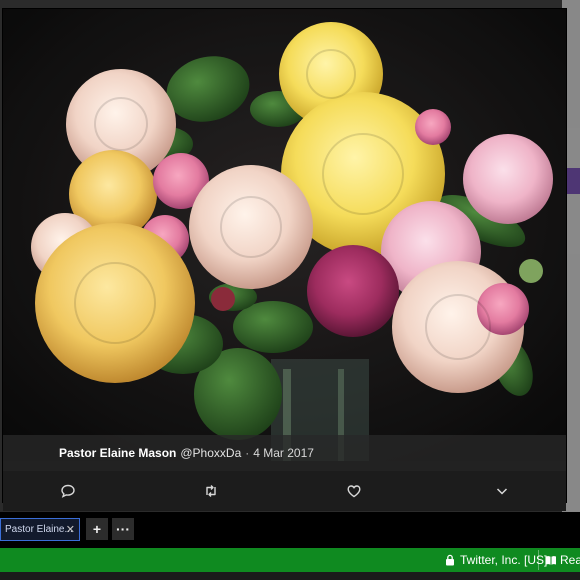  What do you see at coordinates (210, 453) in the screenshot?
I see `author-handle: @PhoxxDa` at bounding box center [210, 453].